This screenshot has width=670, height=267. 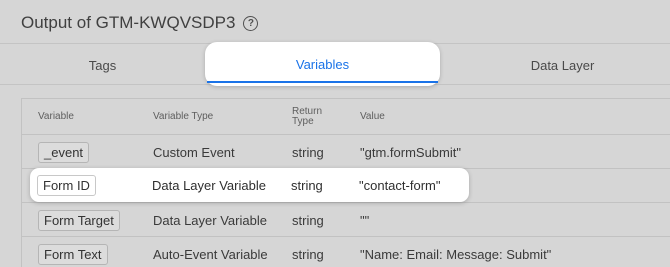 I want to click on header-value: Value, so click(x=372, y=116).